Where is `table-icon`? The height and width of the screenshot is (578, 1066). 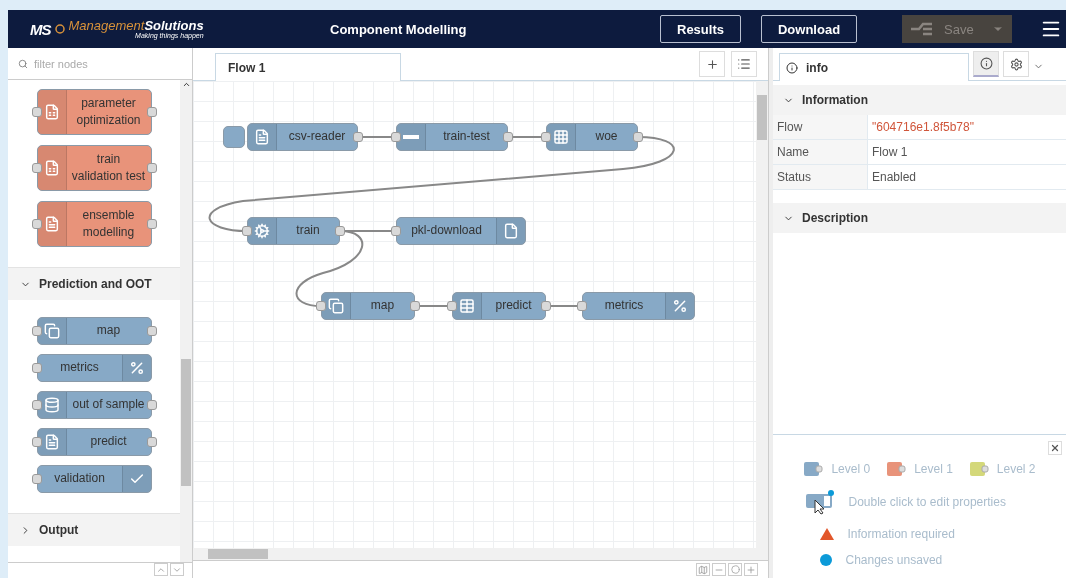 table-icon is located at coordinates (467, 306).